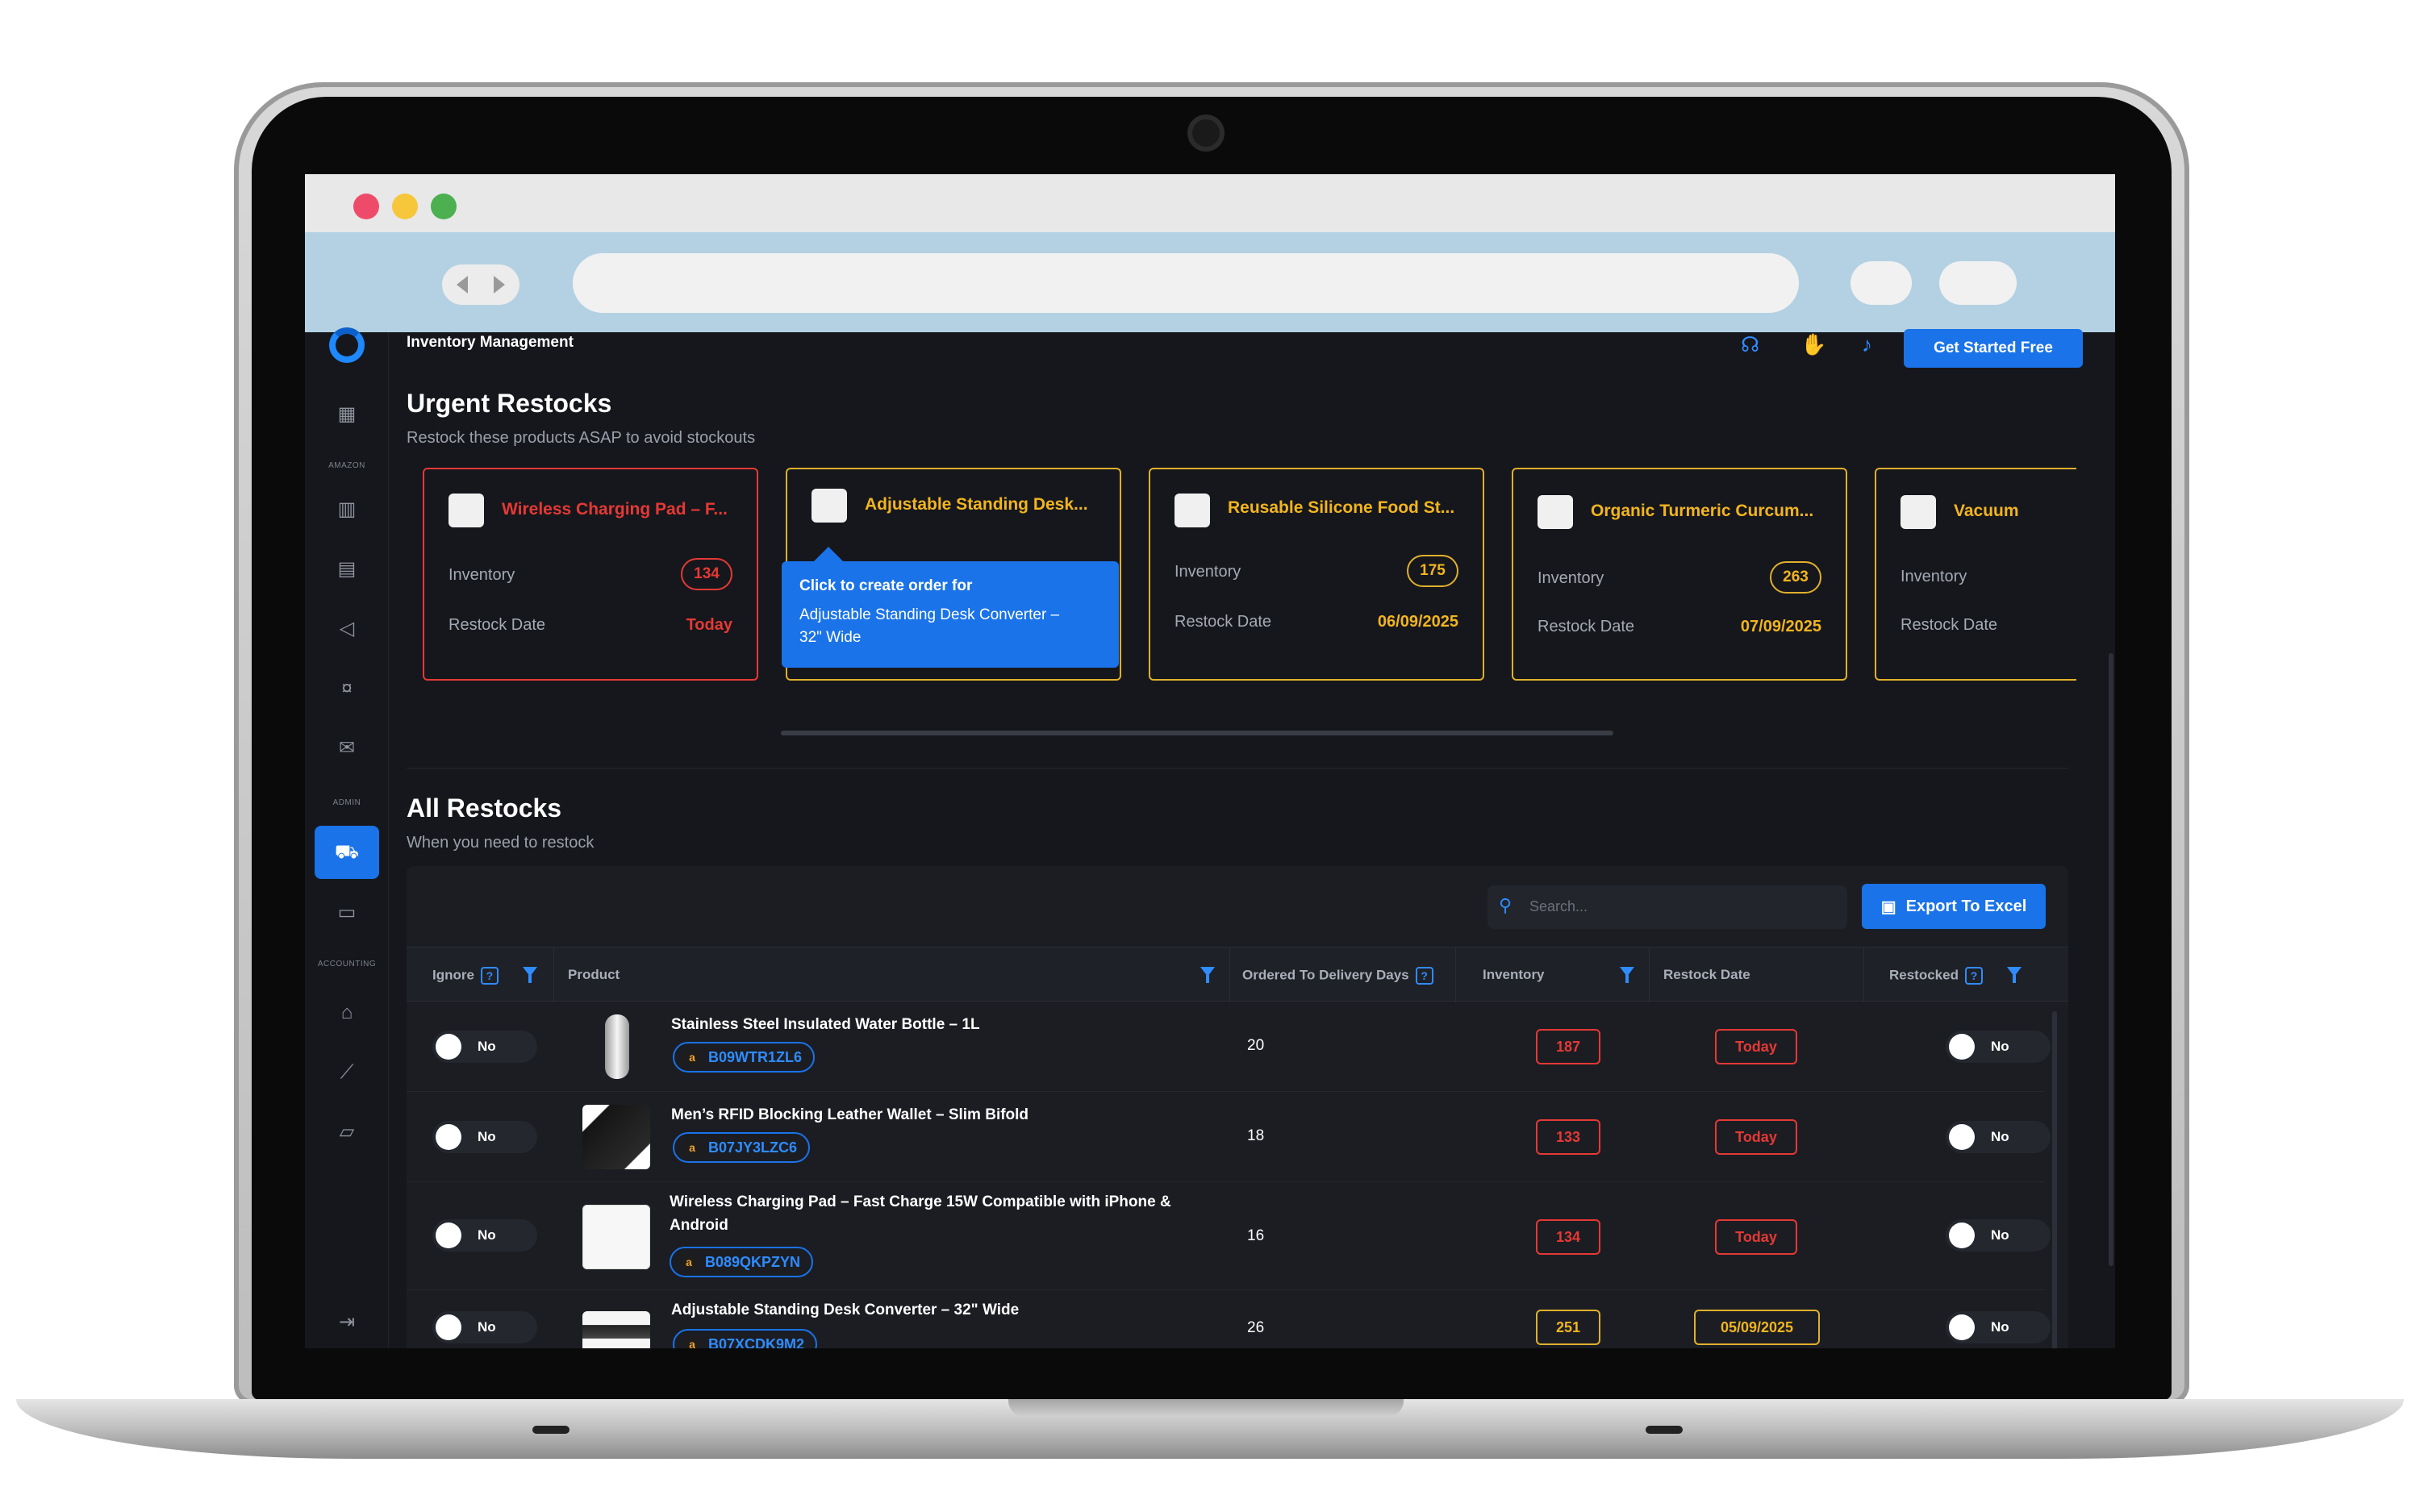  I want to click on get-started-button: Get Started Free, so click(1994, 348).